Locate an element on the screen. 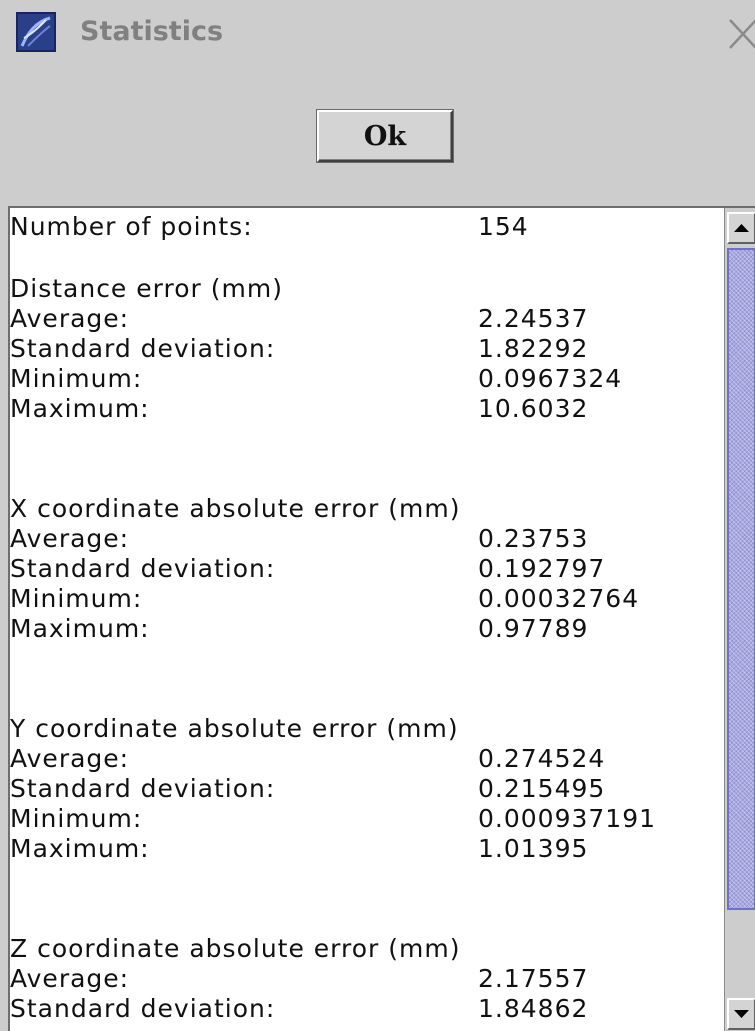 Image resolution: width=755 pixels, height=1031 pixels. stat-value: 1.84862 is located at coordinates (533, 1008).